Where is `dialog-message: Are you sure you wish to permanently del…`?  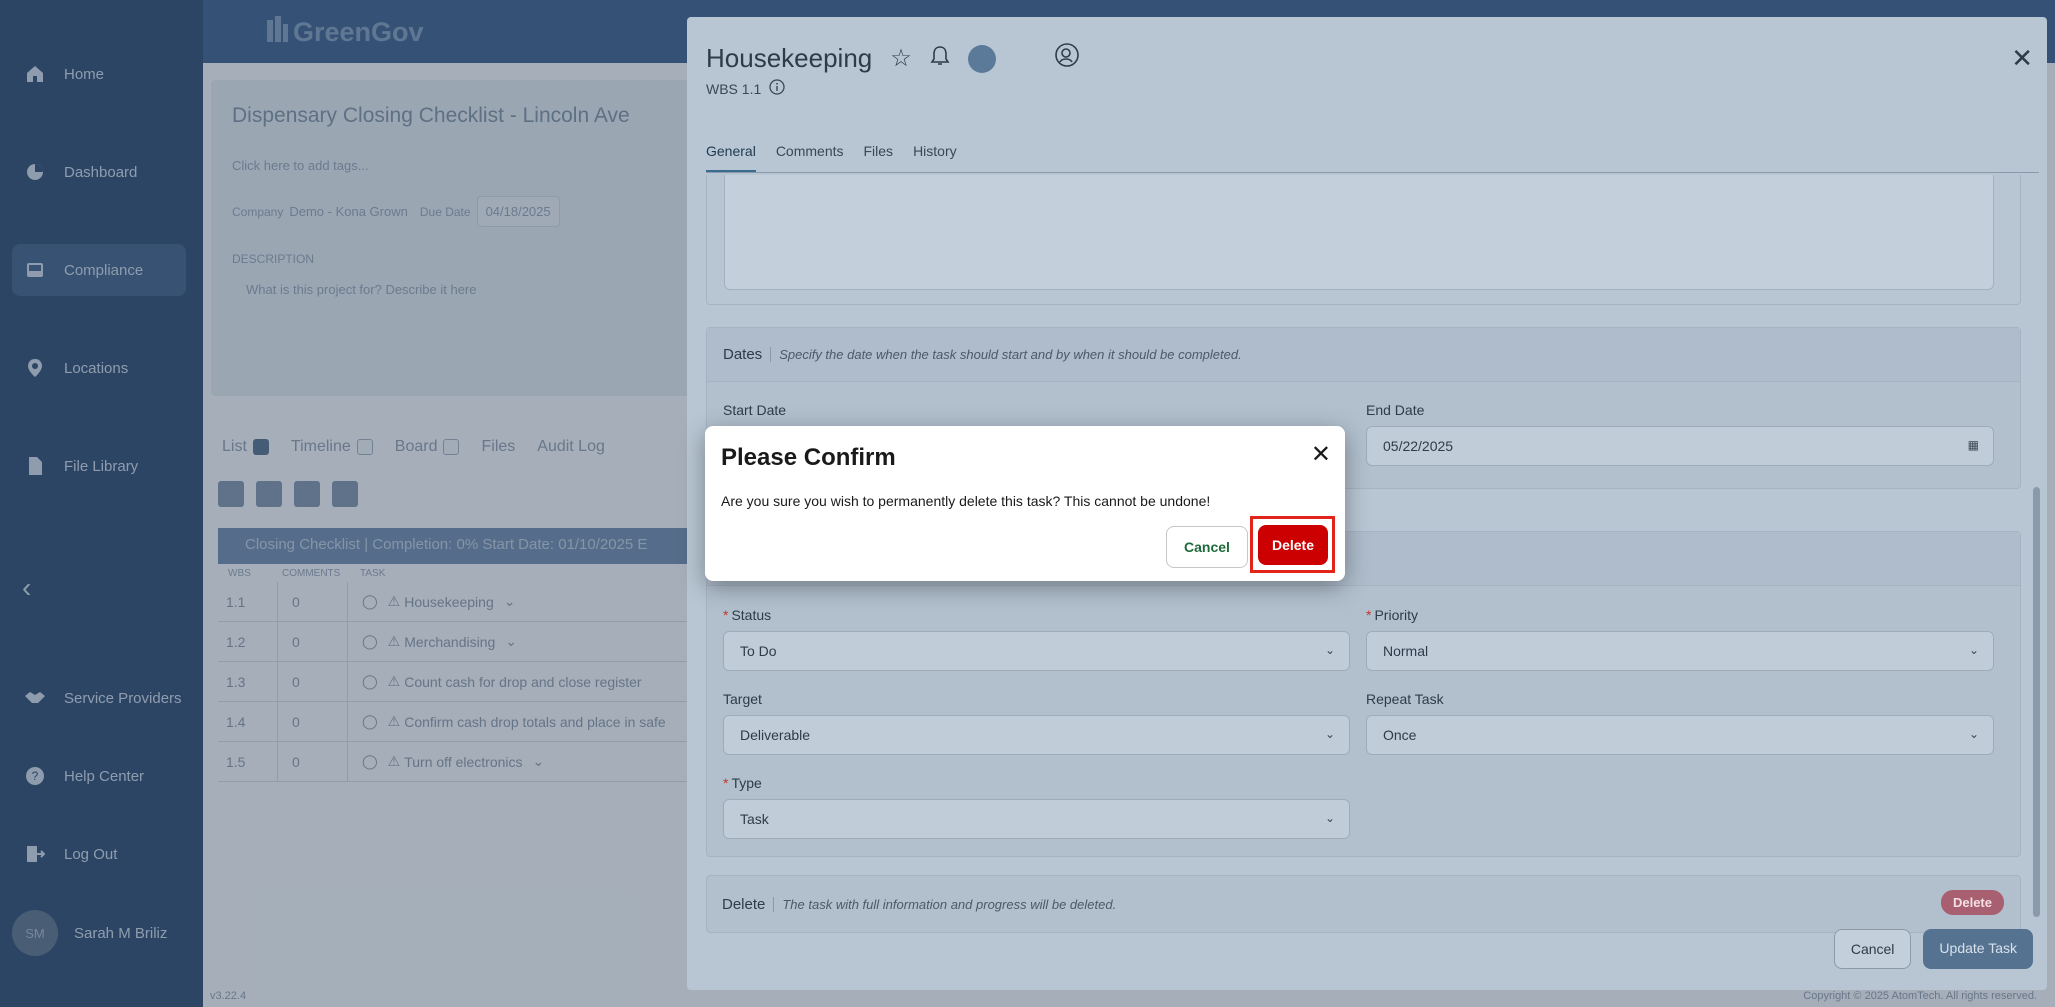
dialog-message: Are you sure you wish to permanently del… is located at coordinates (966, 501).